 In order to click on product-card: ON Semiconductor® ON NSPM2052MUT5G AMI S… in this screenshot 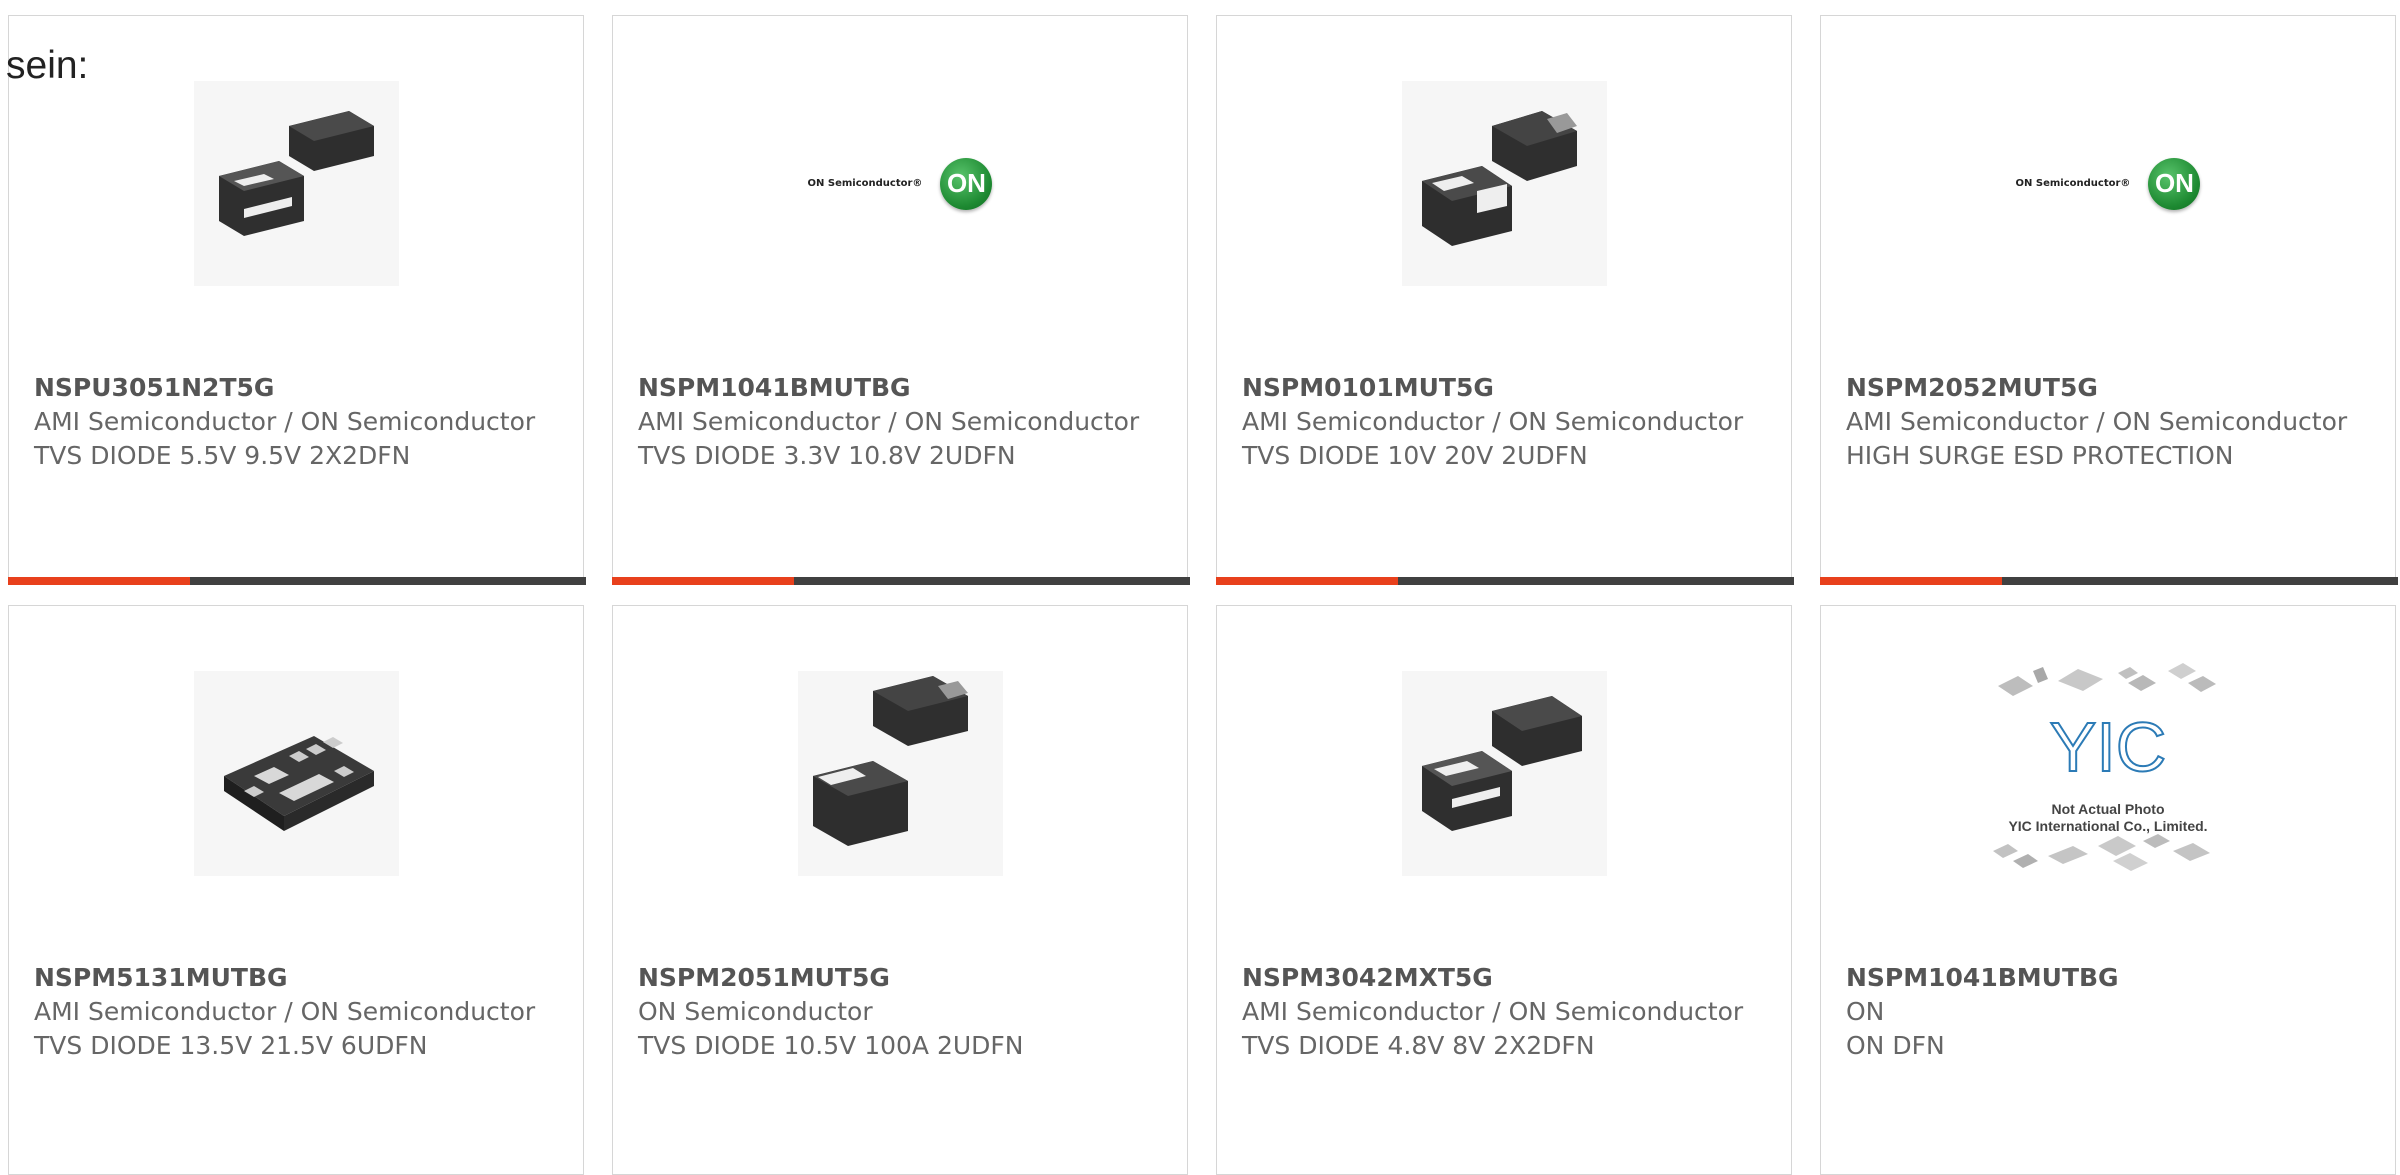, I will do `click(2109, 300)`.